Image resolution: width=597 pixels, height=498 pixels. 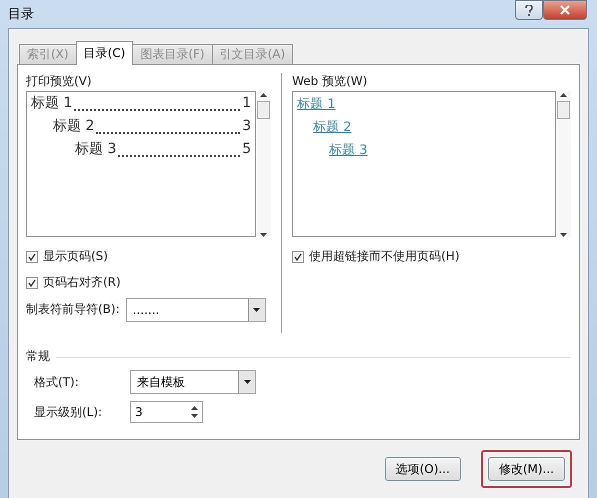 What do you see at coordinates (95, 149) in the screenshot?
I see `heading-entry: 标题 3` at bounding box center [95, 149].